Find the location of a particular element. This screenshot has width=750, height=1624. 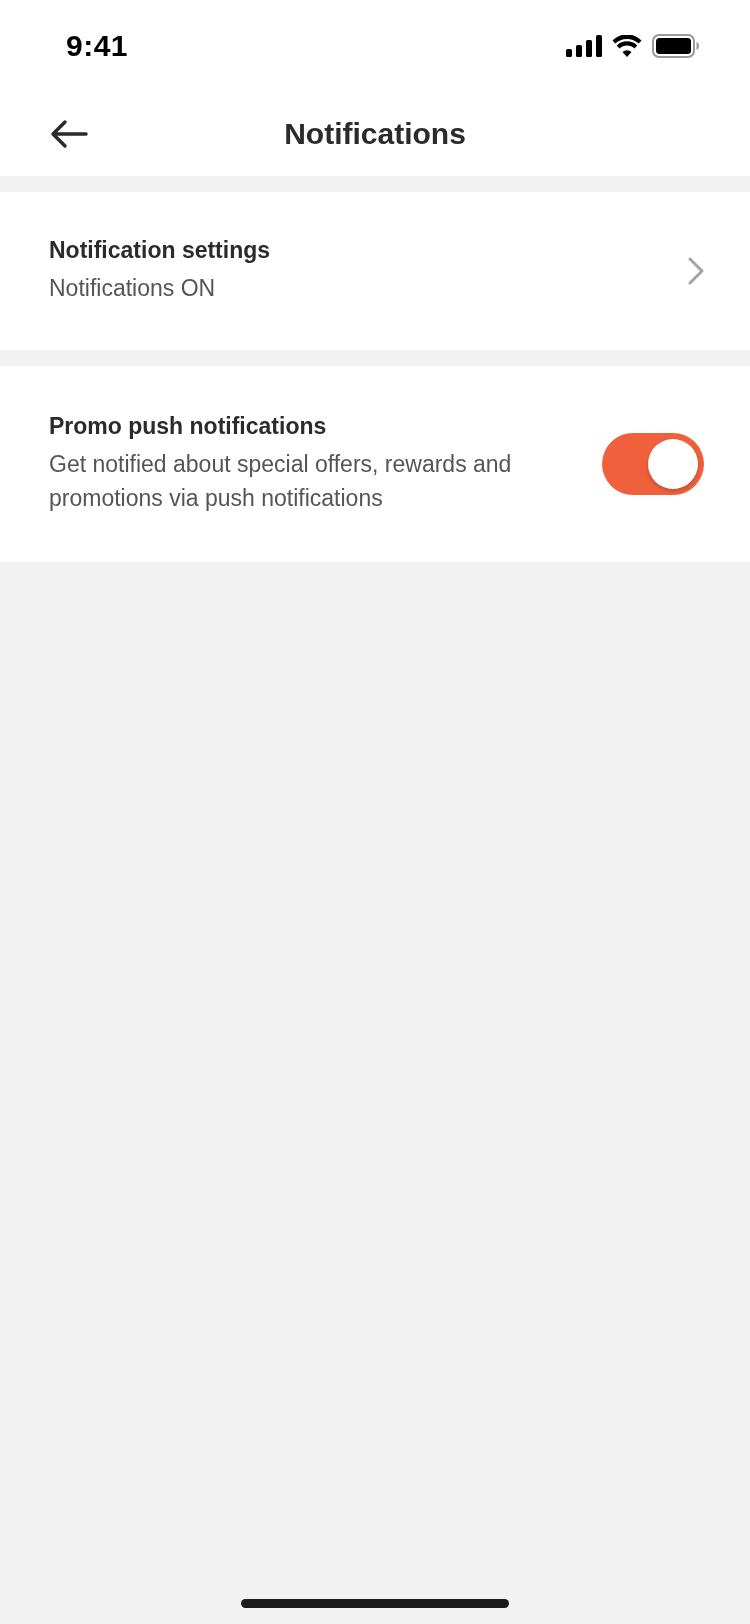

signal-icon is located at coordinates (584, 46).